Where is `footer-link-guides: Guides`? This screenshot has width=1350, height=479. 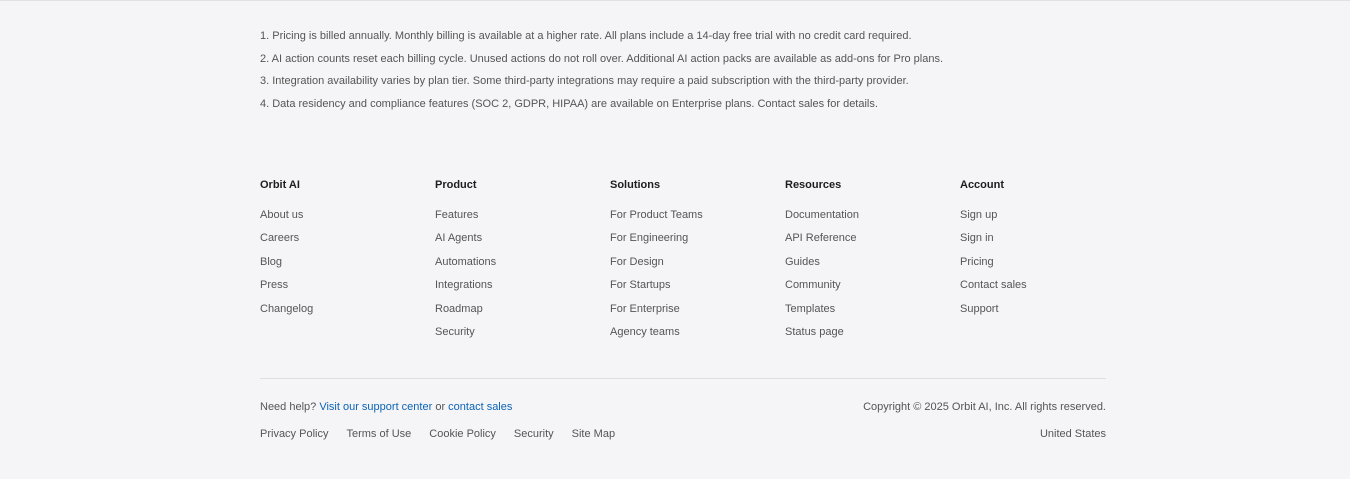
footer-link-guides: Guides is located at coordinates (872, 262).